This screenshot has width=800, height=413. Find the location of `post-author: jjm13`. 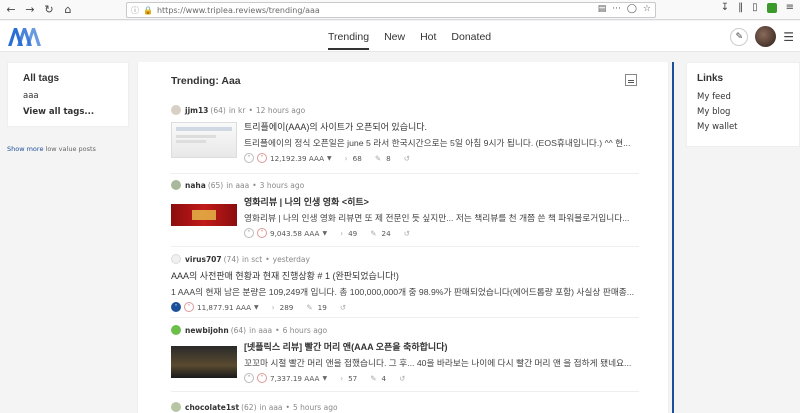

post-author: jjm13 is located at coordinates (196, 110).